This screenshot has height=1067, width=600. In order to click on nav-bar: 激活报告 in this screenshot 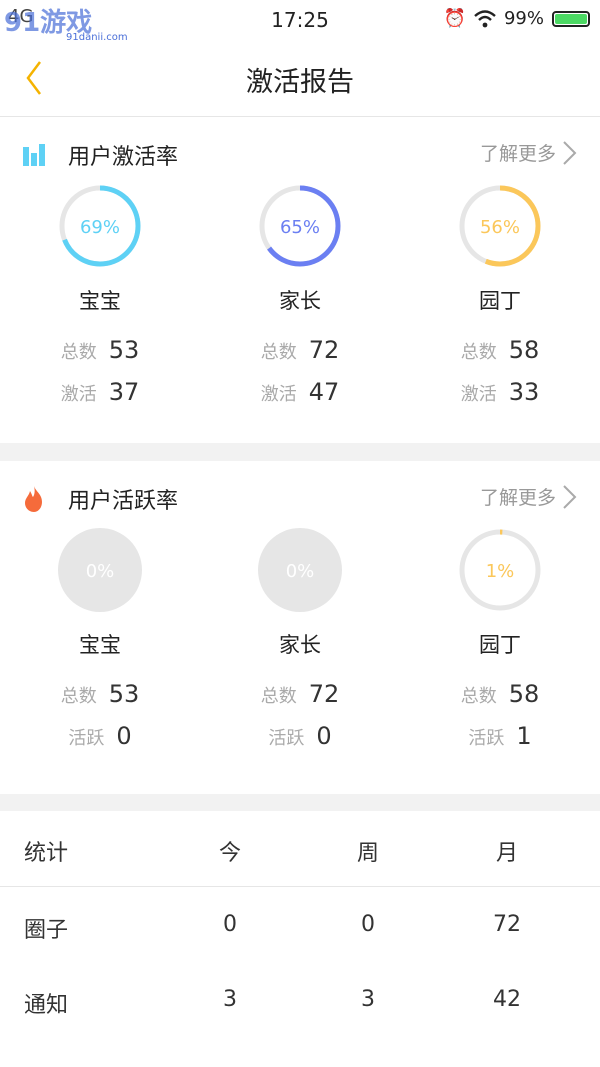, I will do `click(300, 78)`.